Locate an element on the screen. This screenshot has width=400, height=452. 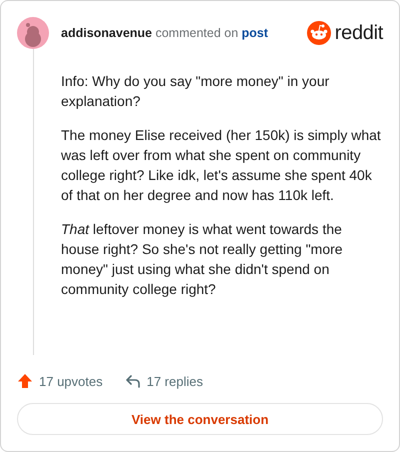
upvote-count: 17 upvotes is located at coordinates (71, 381).